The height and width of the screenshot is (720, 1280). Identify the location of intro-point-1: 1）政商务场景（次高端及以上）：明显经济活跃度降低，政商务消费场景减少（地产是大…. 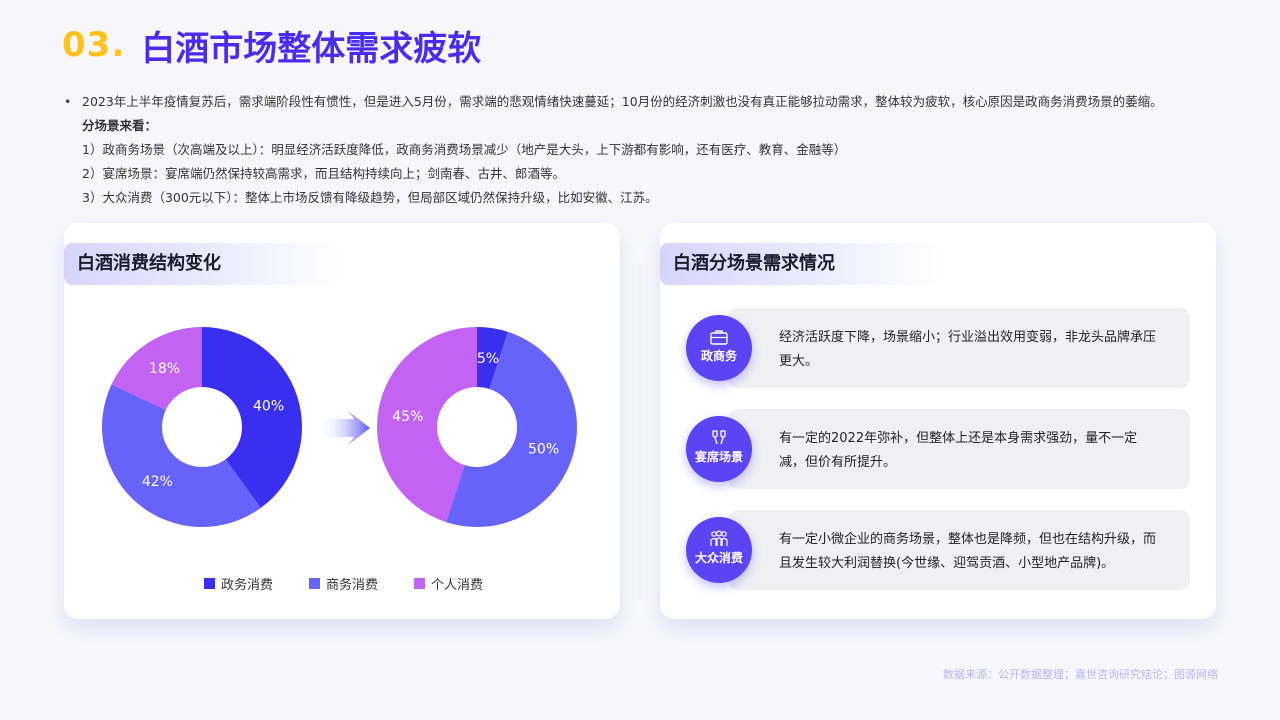
(464, 149).